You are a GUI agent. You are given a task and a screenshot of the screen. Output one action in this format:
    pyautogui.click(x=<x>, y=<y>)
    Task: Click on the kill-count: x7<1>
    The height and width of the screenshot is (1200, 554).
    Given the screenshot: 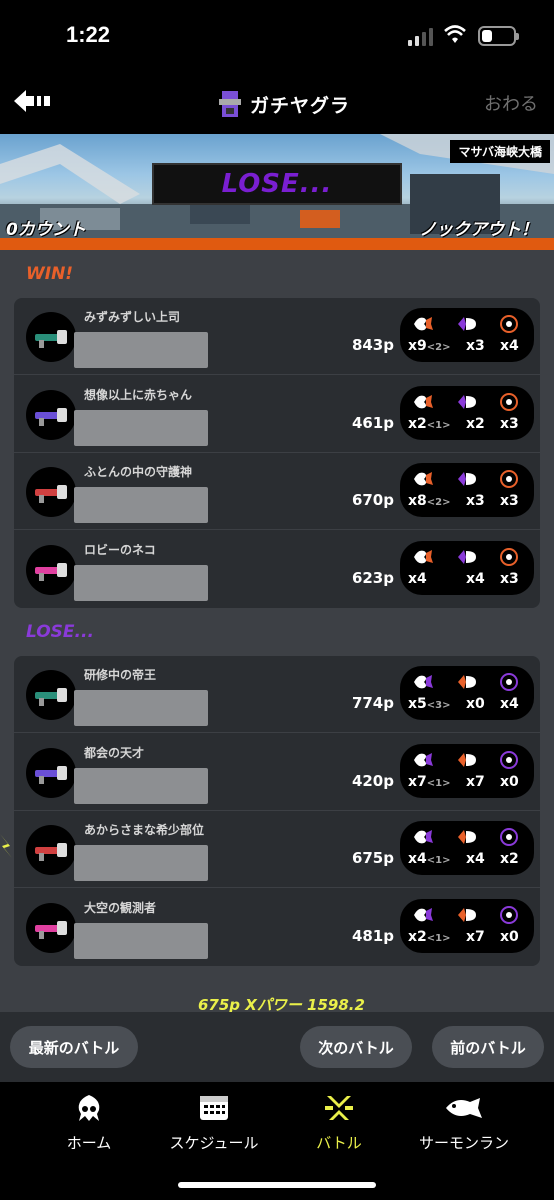 What is the action you would take?
    pyautogui.click(x=429, y=781)
    